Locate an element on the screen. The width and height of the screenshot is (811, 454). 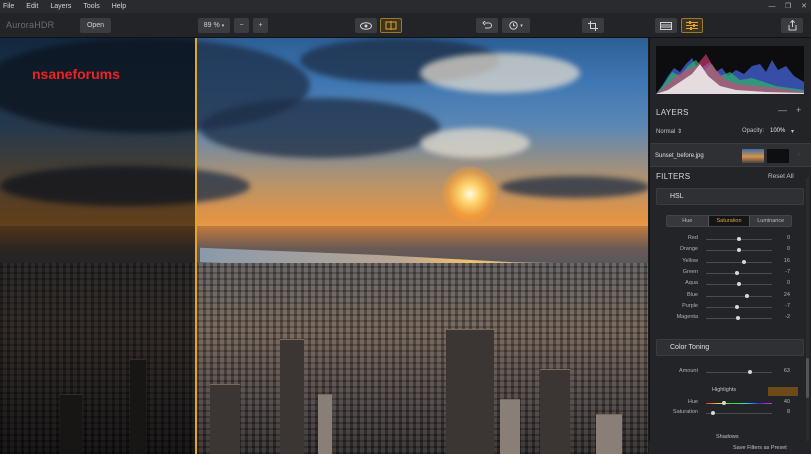
hsl-tab-group: Hue Saturation Luminance is located at coordinates (729, 221).